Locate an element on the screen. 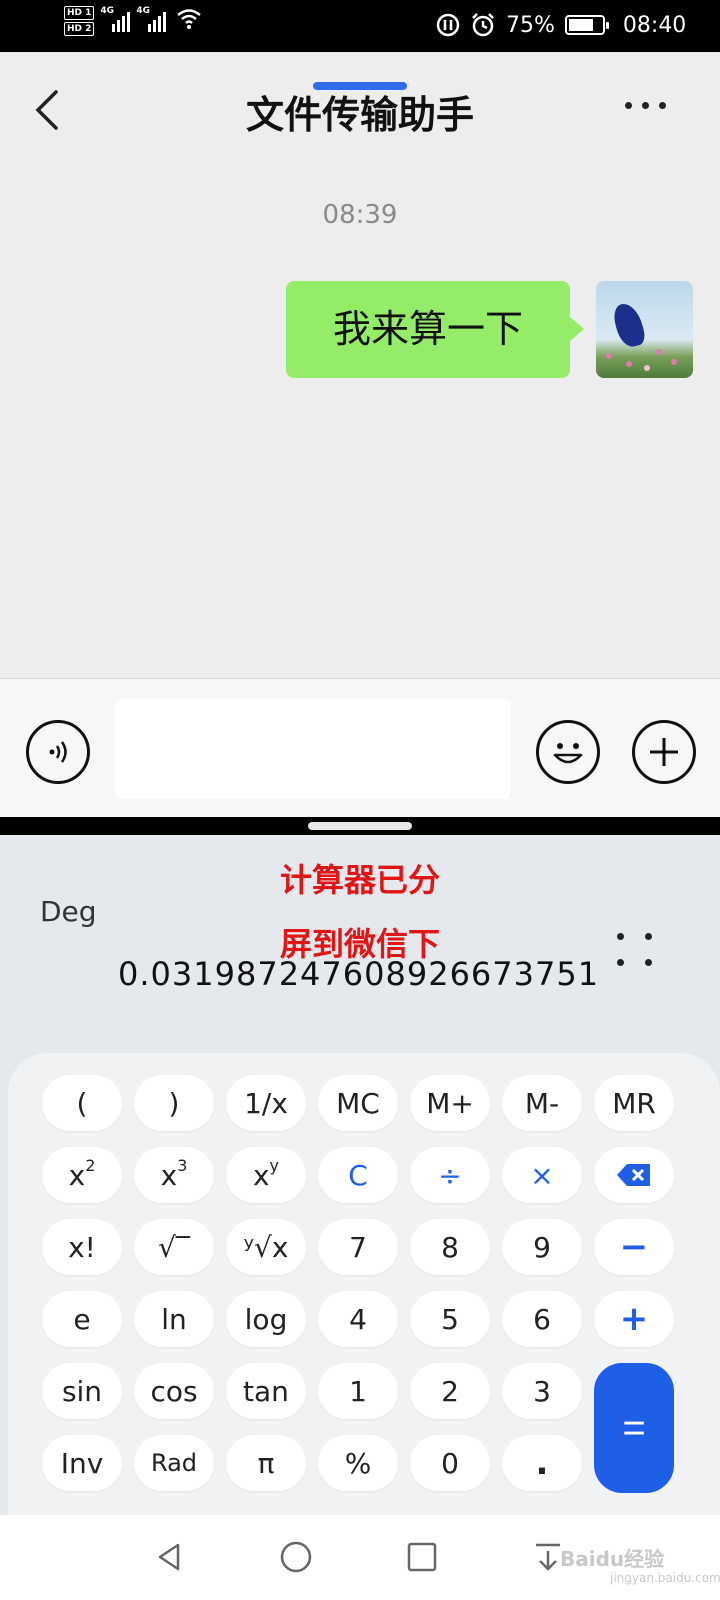 This screenshot has height=1600, width=720. key-sqrt: √‾ is located at coordinates (174, 1247).